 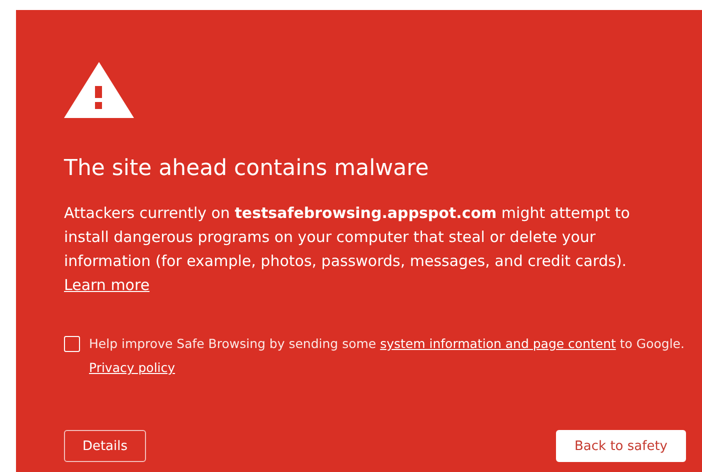 What do you see at coordinates (498, 343) in the screenshot?
I see `inline-link: system information and page content` at bounding box center [498, 343].